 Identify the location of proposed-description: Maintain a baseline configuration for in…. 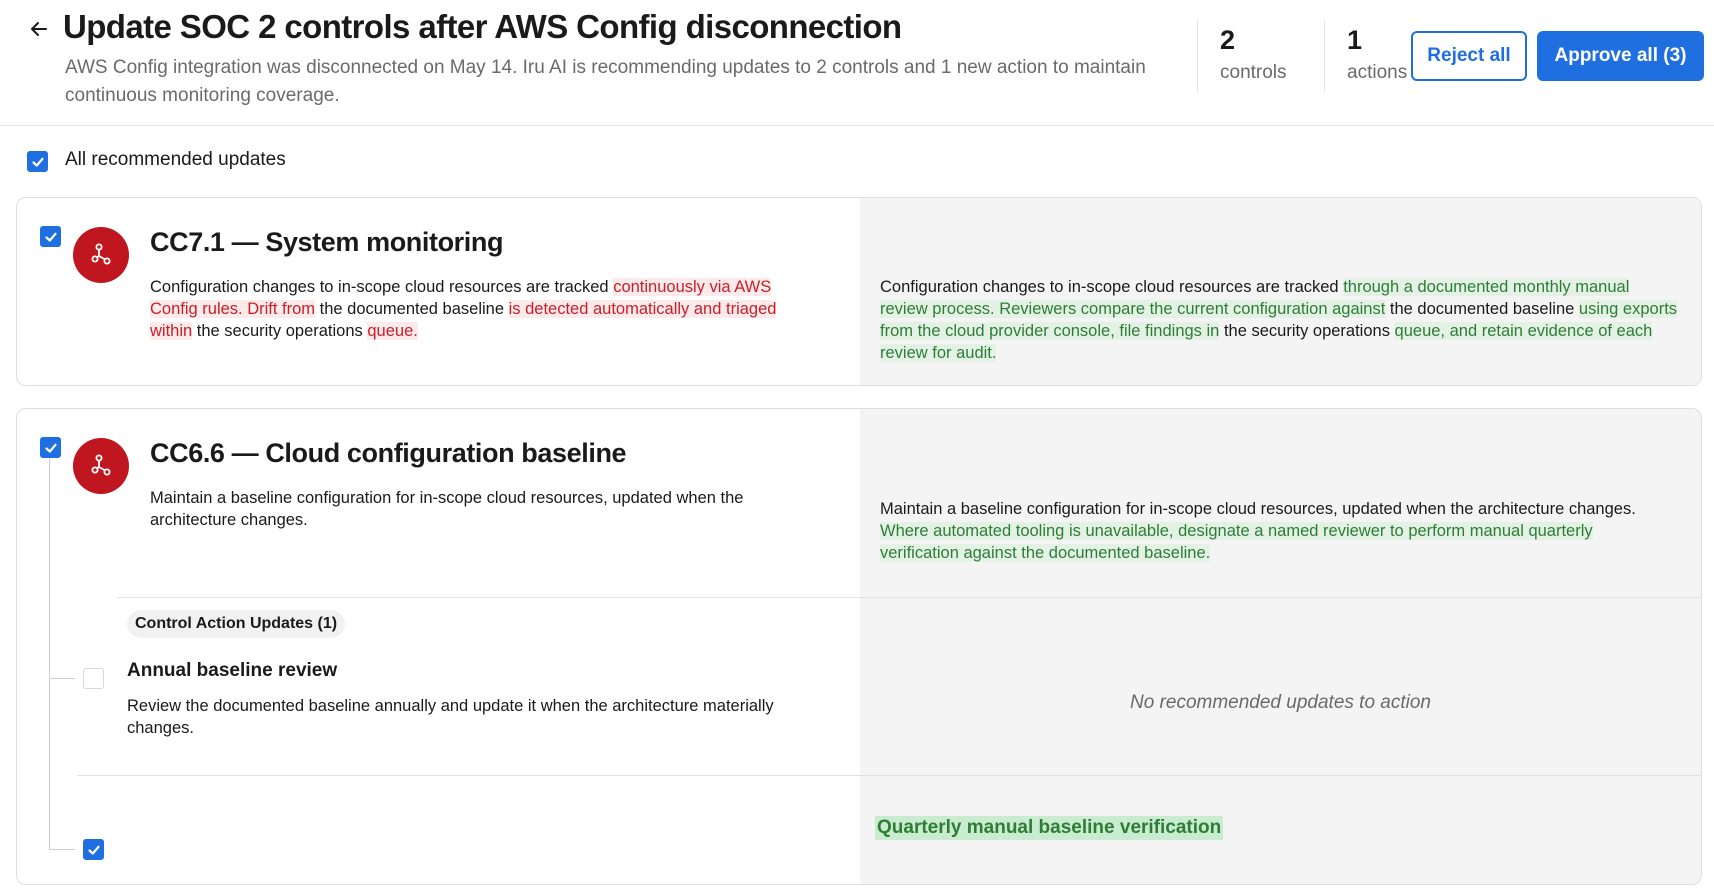
(1270, 531).